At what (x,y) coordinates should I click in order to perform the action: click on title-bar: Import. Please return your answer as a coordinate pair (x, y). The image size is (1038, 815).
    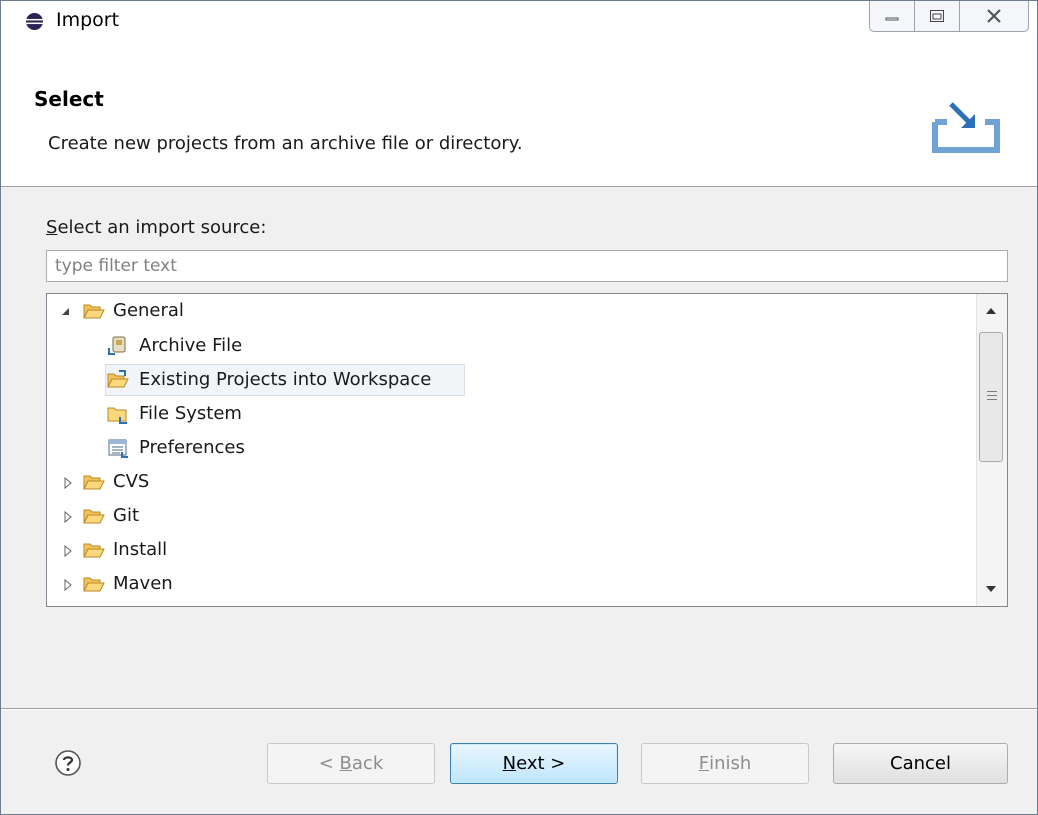
    Looking at the image, I should click on (519, 21).